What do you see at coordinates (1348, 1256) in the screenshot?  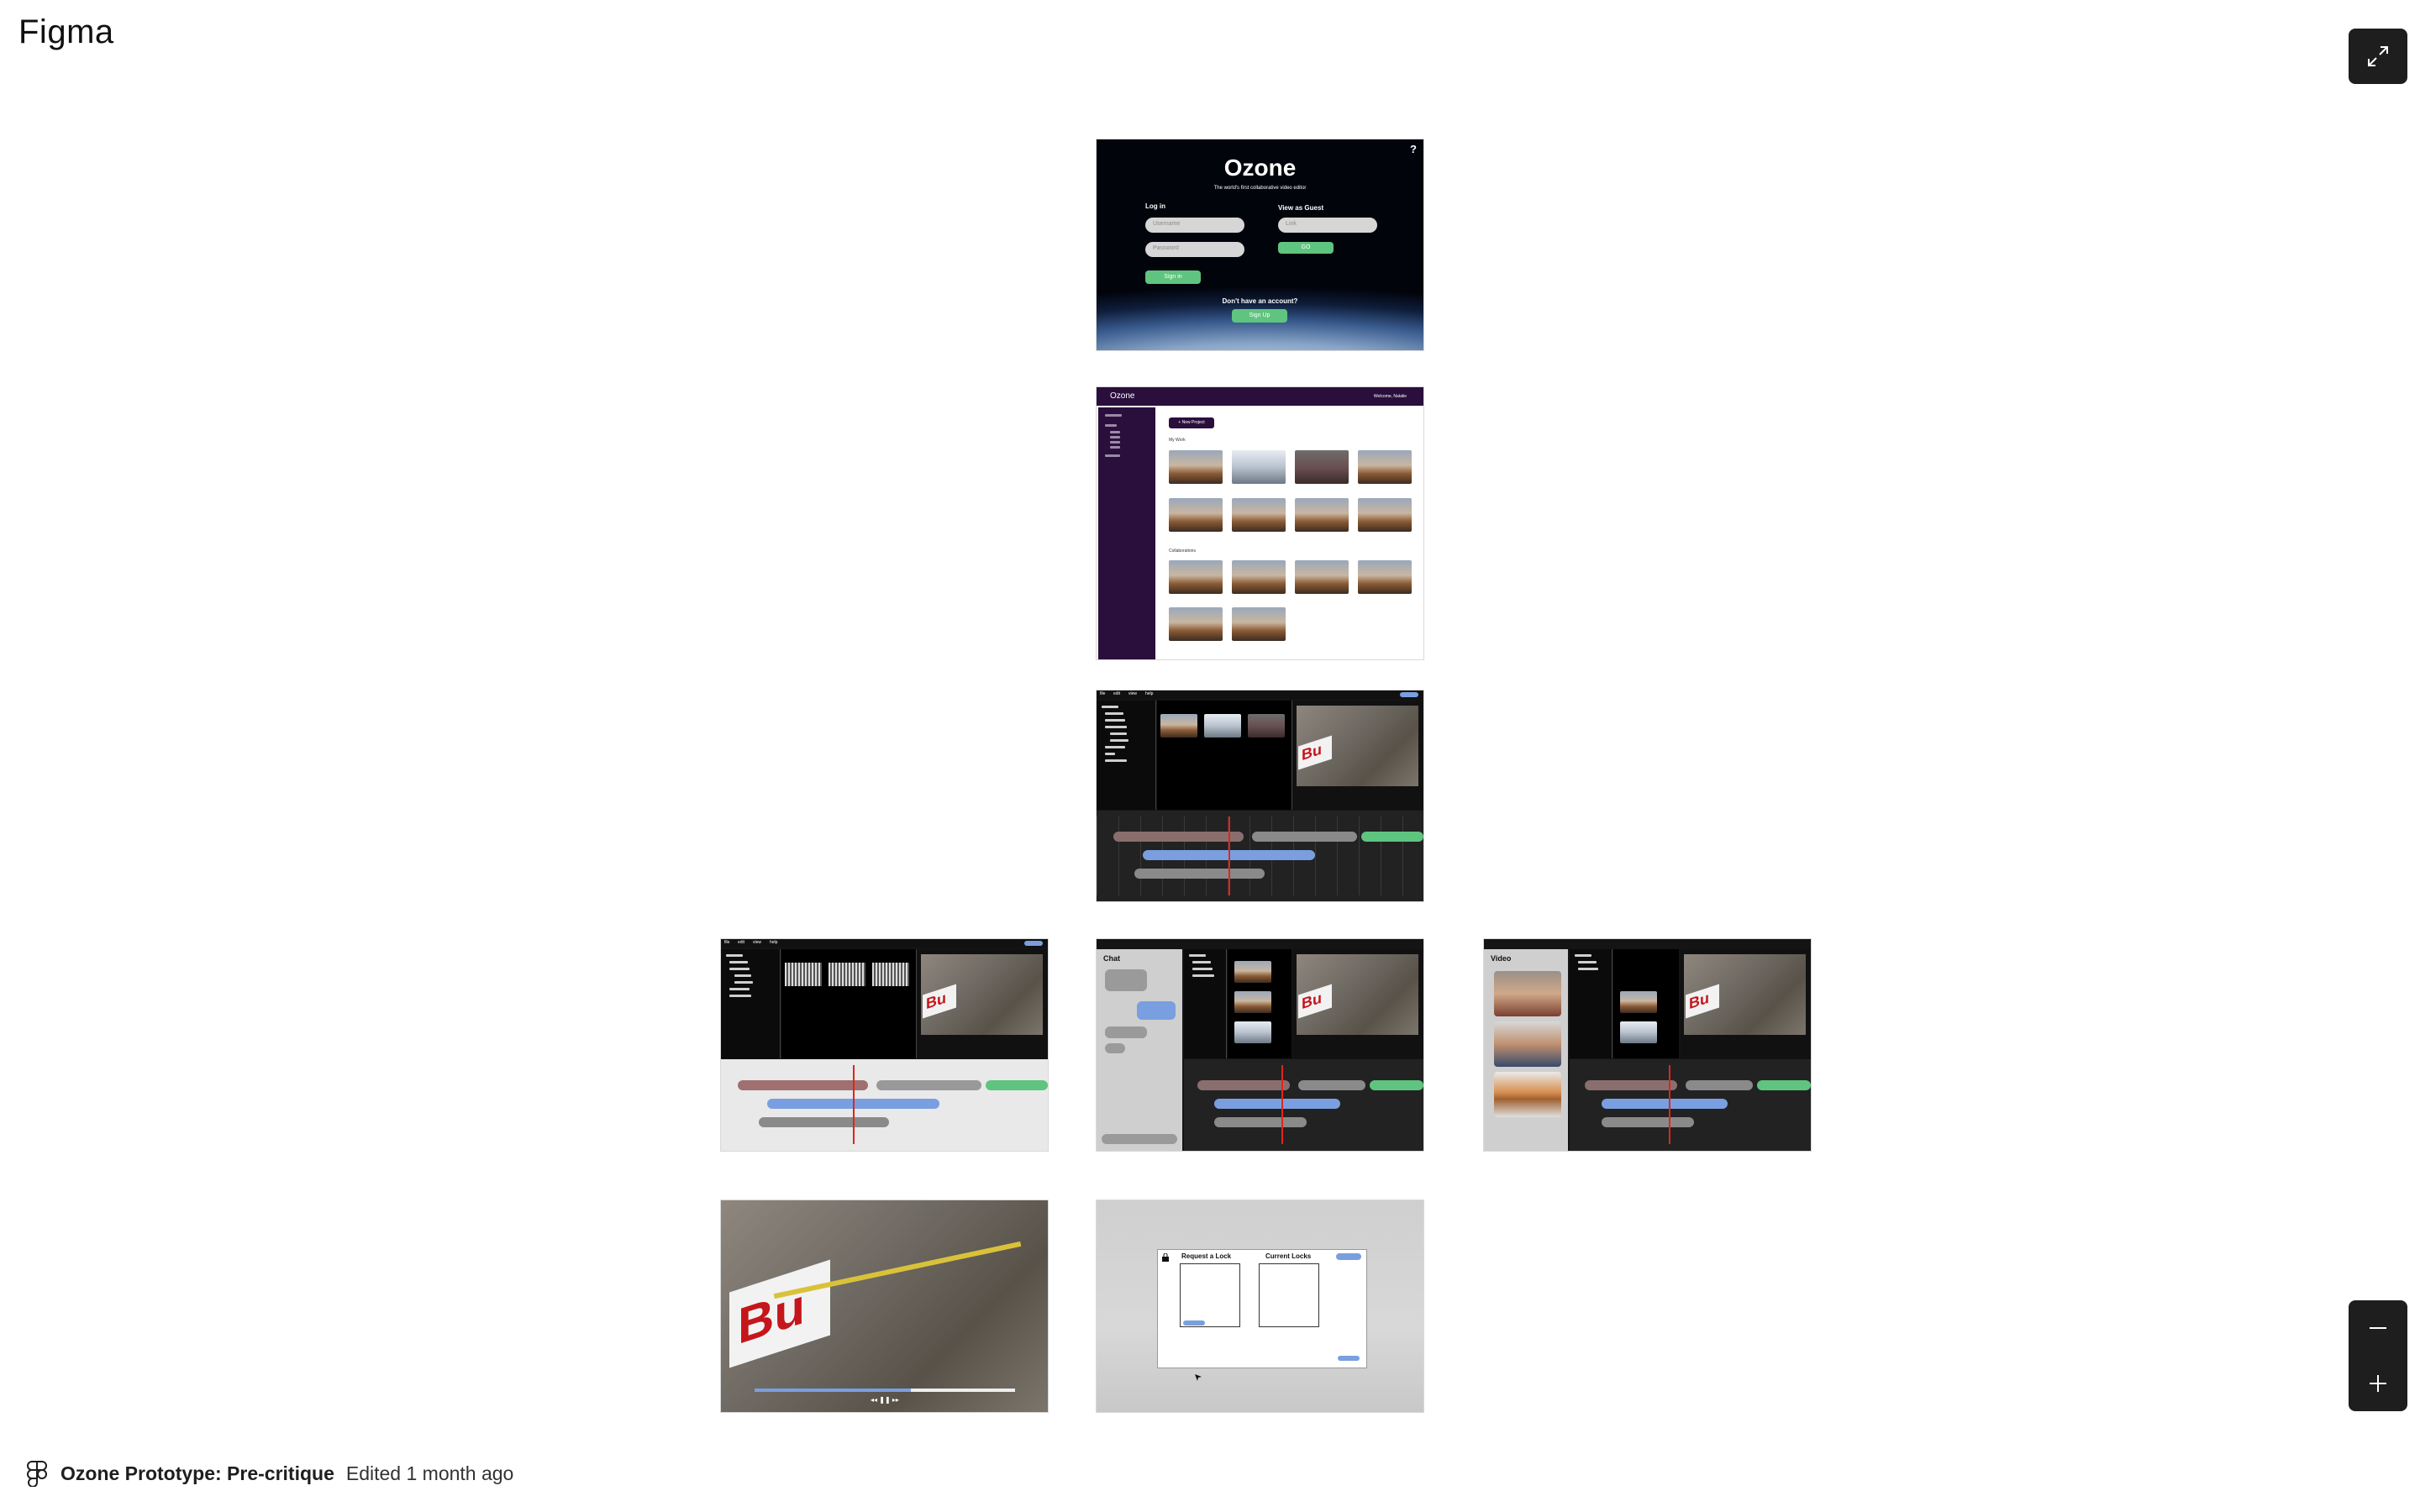 I see `close-button` at bounding box center [1348, 1256].